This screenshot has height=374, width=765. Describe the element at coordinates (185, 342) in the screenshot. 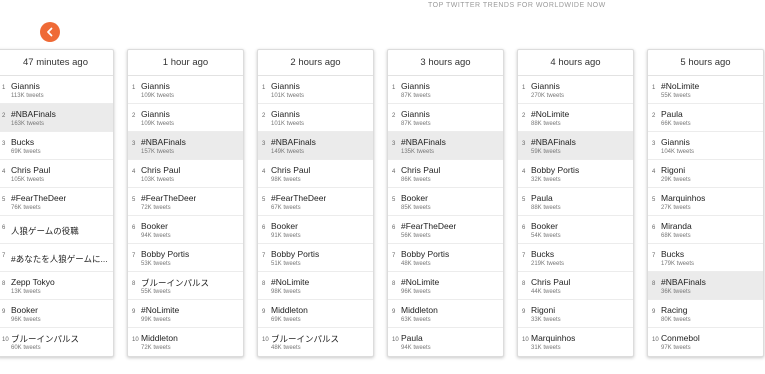

I see `trend-item: 10 Middleton 72K tweets` at that location.